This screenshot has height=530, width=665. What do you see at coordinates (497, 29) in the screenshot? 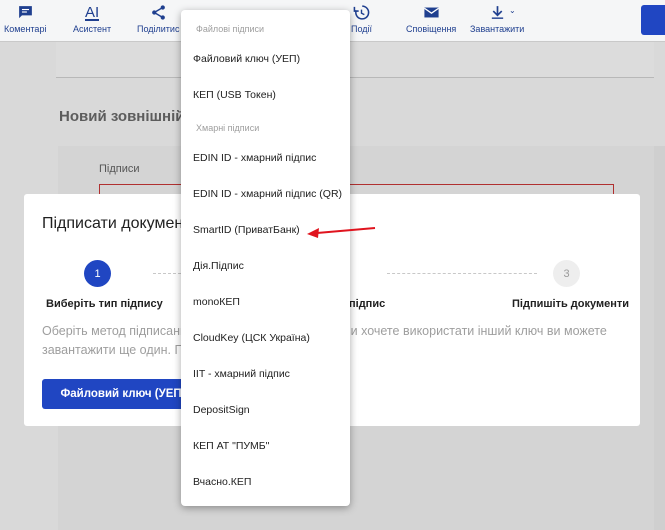
I see `download-label: Завантажити` at bounding box center [497, 29].